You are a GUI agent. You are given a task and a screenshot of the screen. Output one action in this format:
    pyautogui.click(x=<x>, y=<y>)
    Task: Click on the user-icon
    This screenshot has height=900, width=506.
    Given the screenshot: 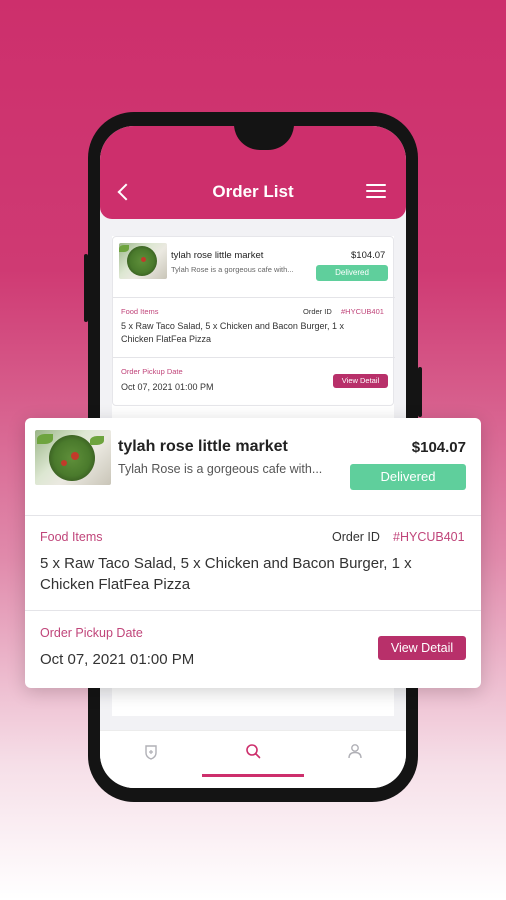 What is the action you would take?
    pyautogui.click(x=355, y=751)
    